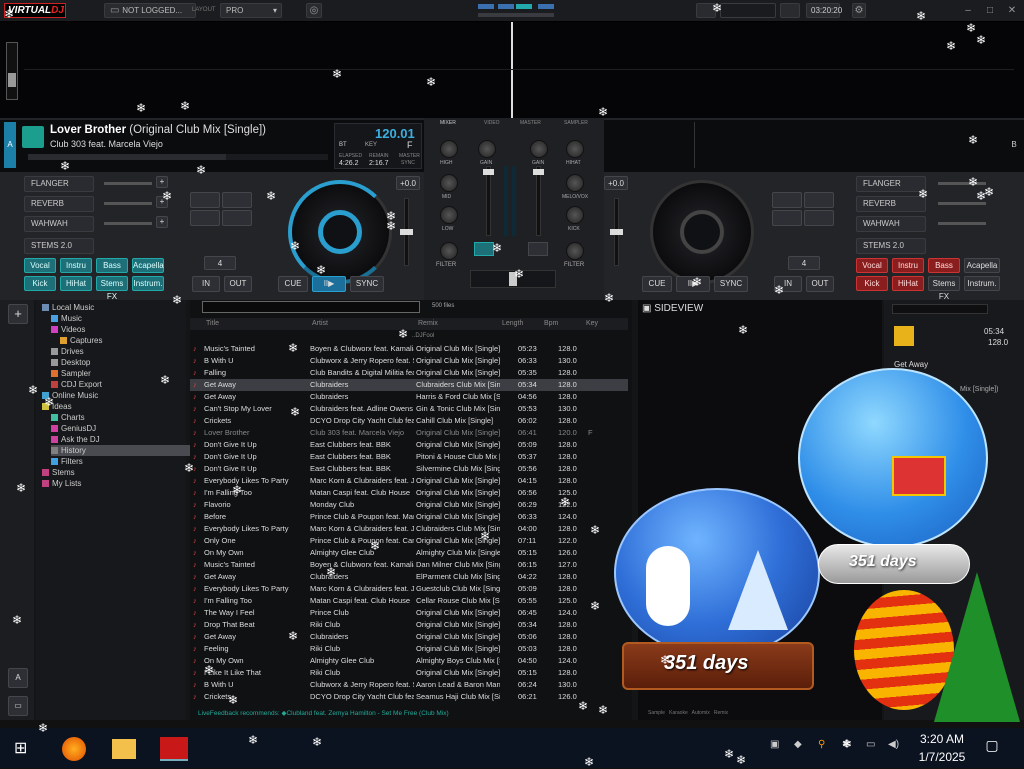  I want to click on volume-fader-b-handle, so click(538, 172).